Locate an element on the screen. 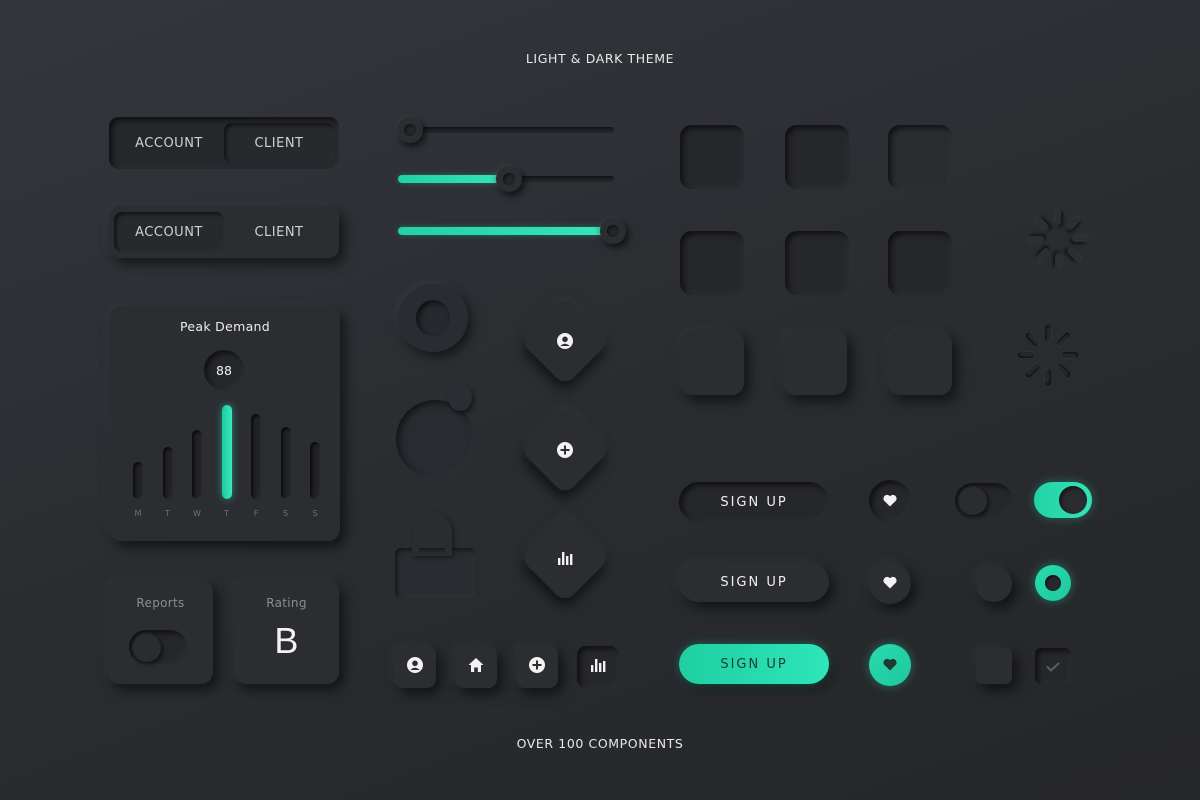 This screenshot has height=800, width=1200. spinner-raised-icon is located at coordinates (1058, 239).